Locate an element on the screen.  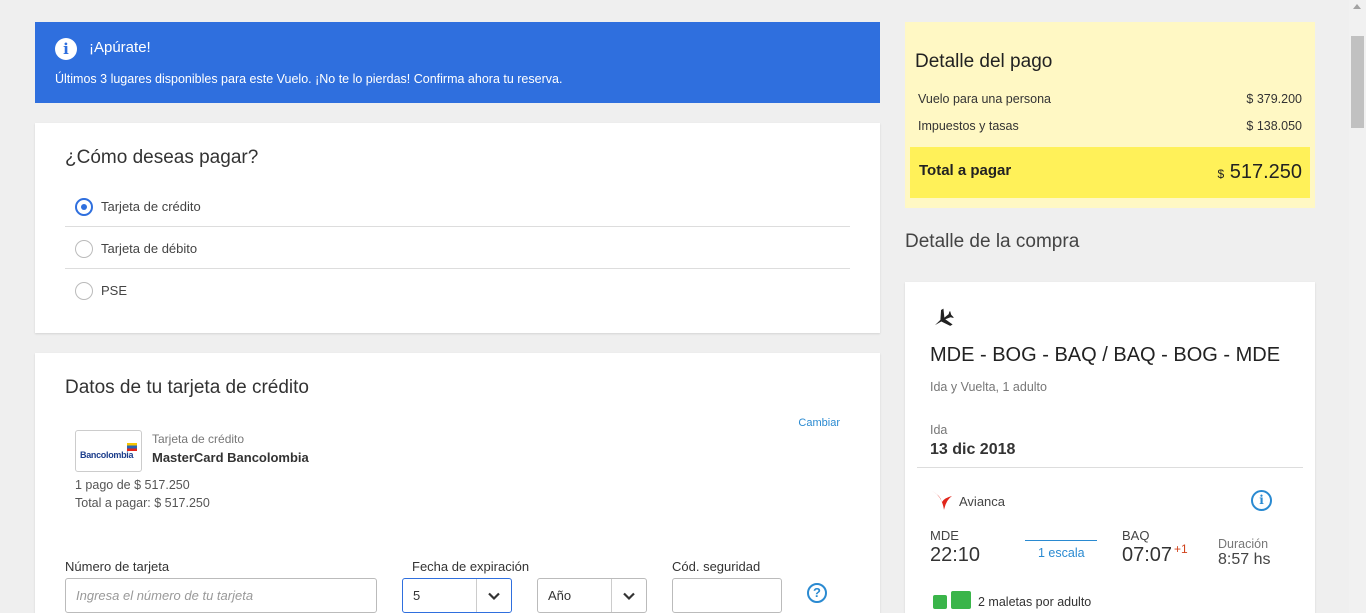
total-bar: Total a pagar $ 517.250 is located at coordinates (1110, 172).